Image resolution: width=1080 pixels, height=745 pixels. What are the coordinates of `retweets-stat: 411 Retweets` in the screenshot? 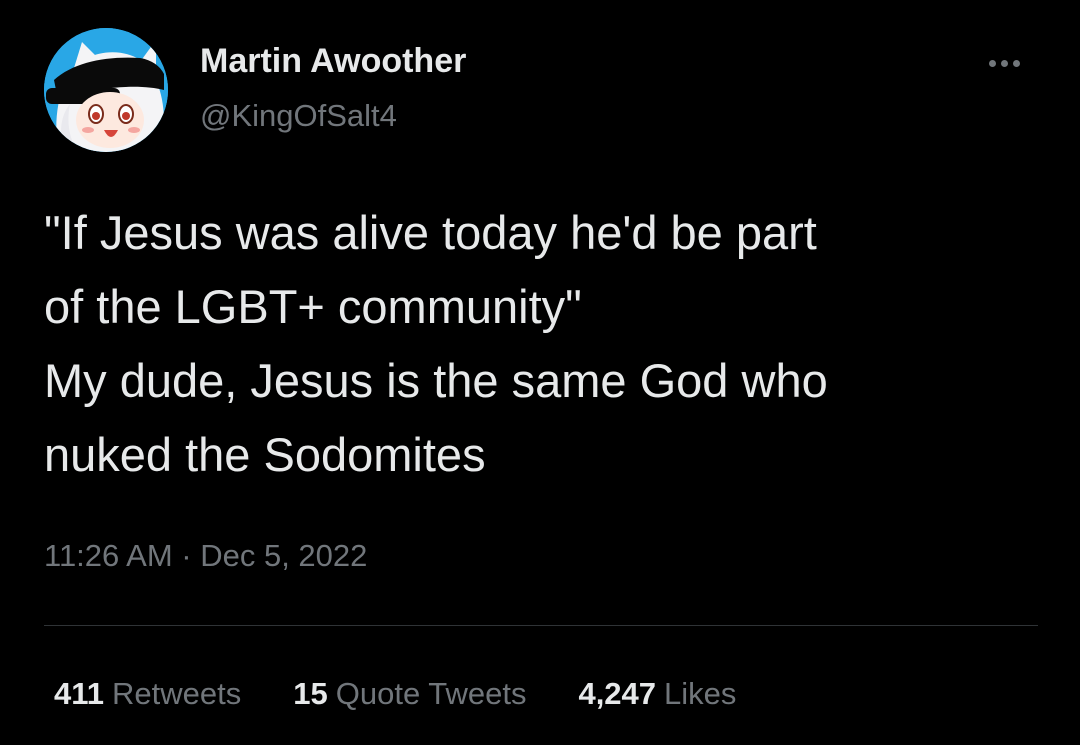 It's located at (147, 694).